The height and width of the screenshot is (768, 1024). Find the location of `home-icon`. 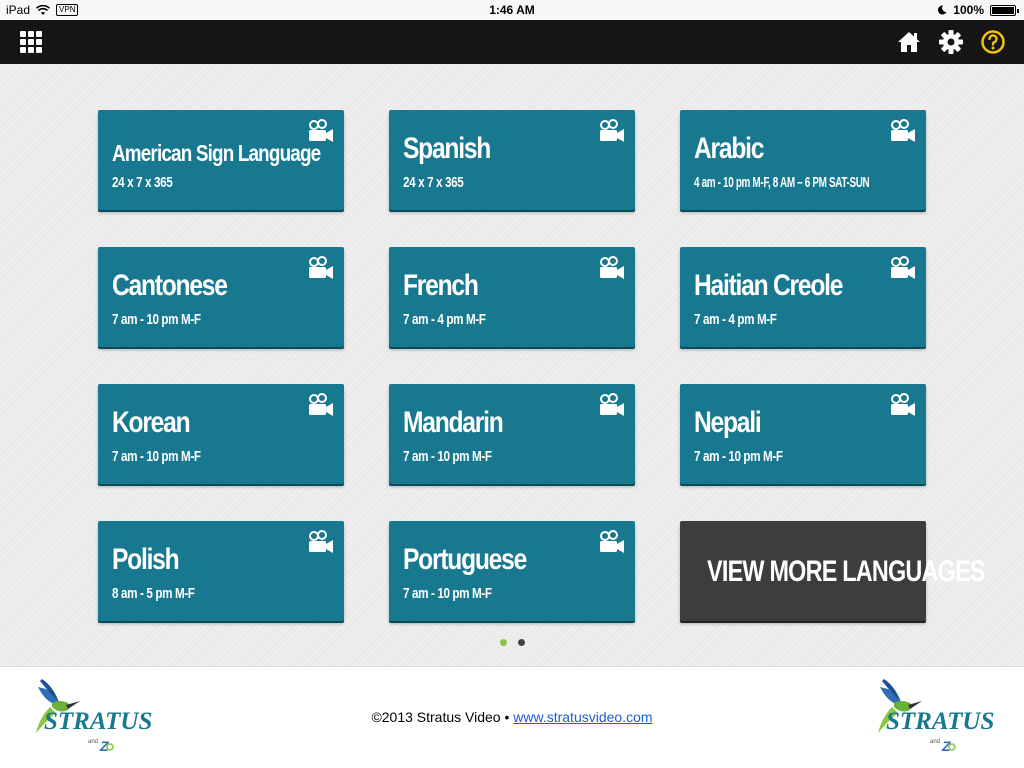

home-icon is located at coordinates (909, 42).